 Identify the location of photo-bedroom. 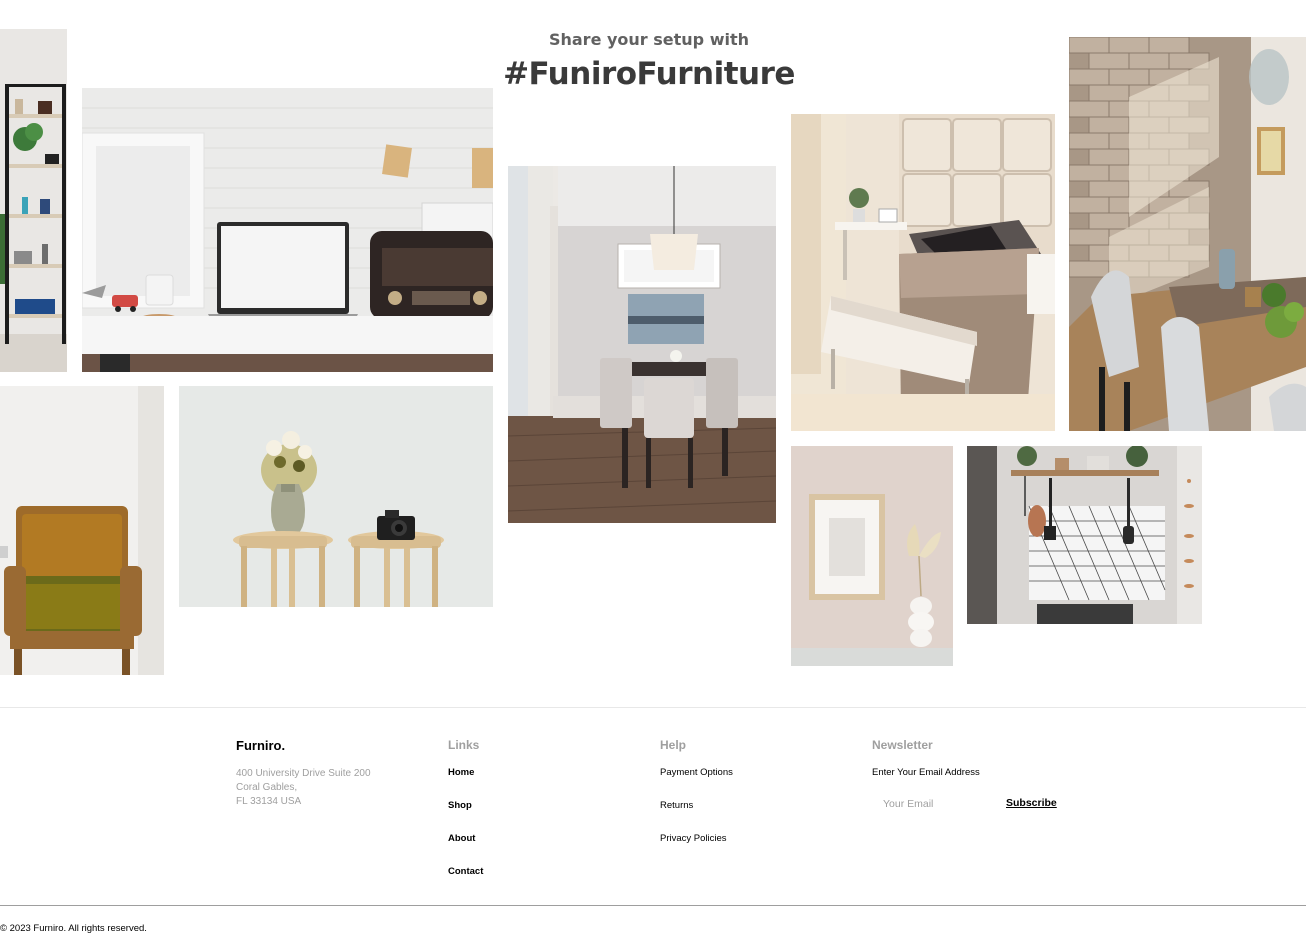
(923, 272).